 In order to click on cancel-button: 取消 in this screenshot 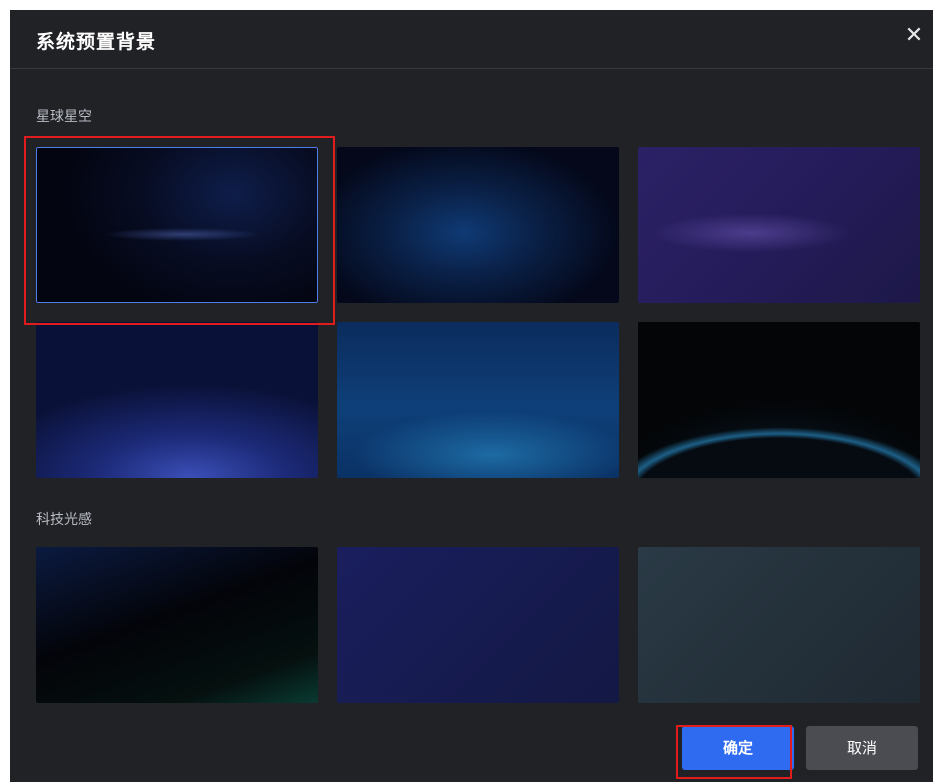, I will do `click(862, 748)`.